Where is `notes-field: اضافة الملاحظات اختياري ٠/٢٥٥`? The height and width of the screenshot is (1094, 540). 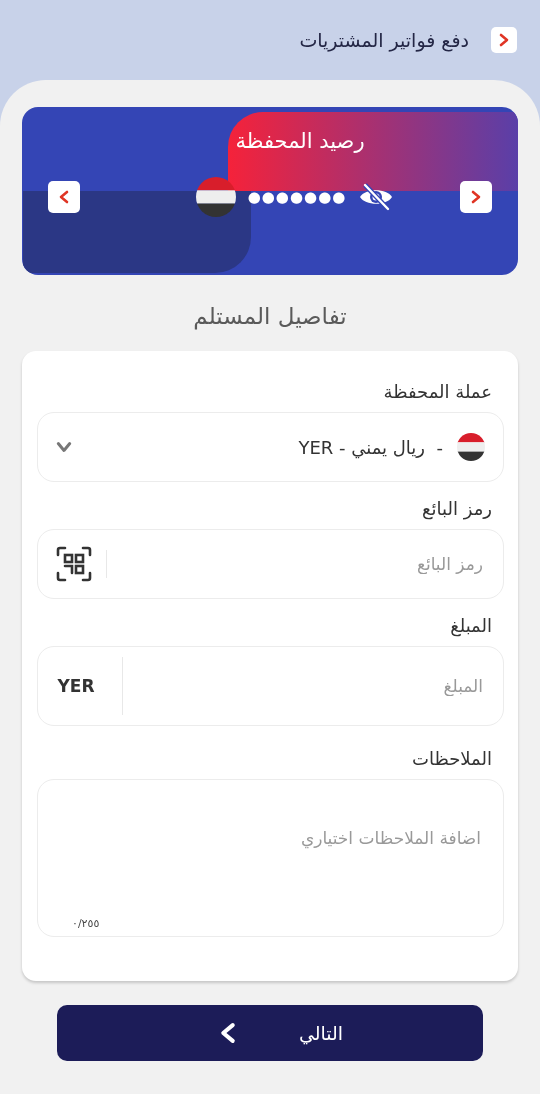
notes-field: اضافة الملاحظات اختياري ٠/٢٥٥ is located at coordinates (270, 858).